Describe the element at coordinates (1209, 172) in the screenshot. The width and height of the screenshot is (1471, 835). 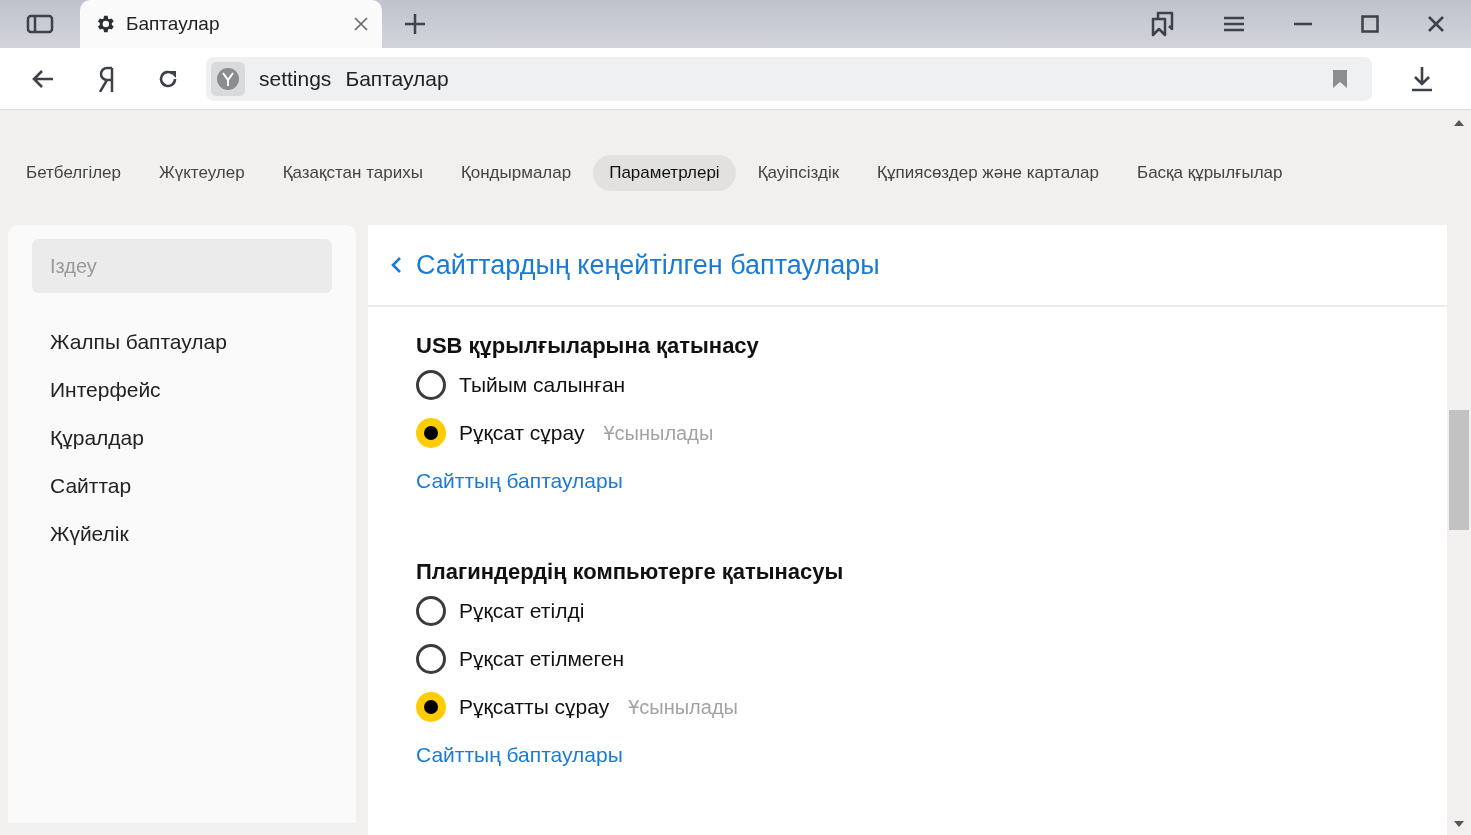
I see `nav-tab: Басқа құрылғылар` at that location.